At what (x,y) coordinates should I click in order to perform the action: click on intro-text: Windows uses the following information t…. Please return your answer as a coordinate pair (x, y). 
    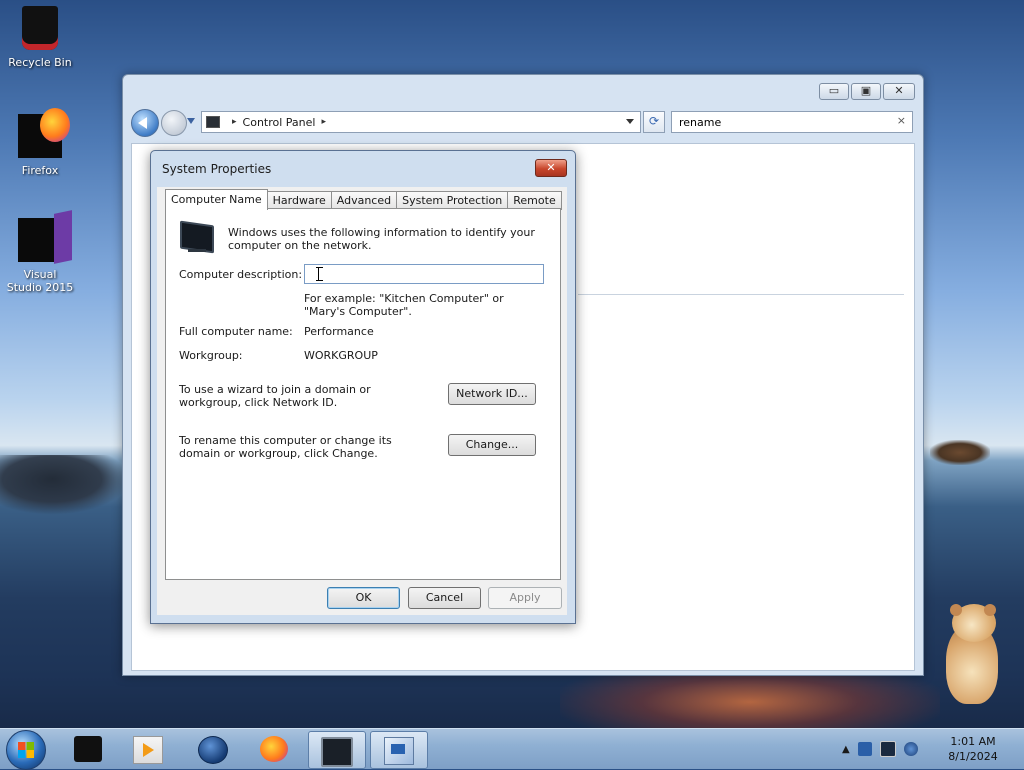
    Looking at the image, I should click on (381, 239).